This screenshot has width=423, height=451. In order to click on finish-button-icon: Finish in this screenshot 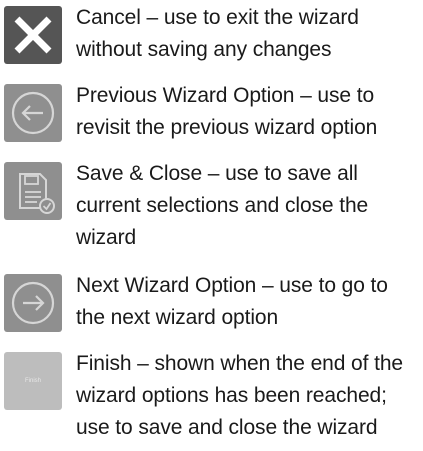, I will do `click(33, 381)`.